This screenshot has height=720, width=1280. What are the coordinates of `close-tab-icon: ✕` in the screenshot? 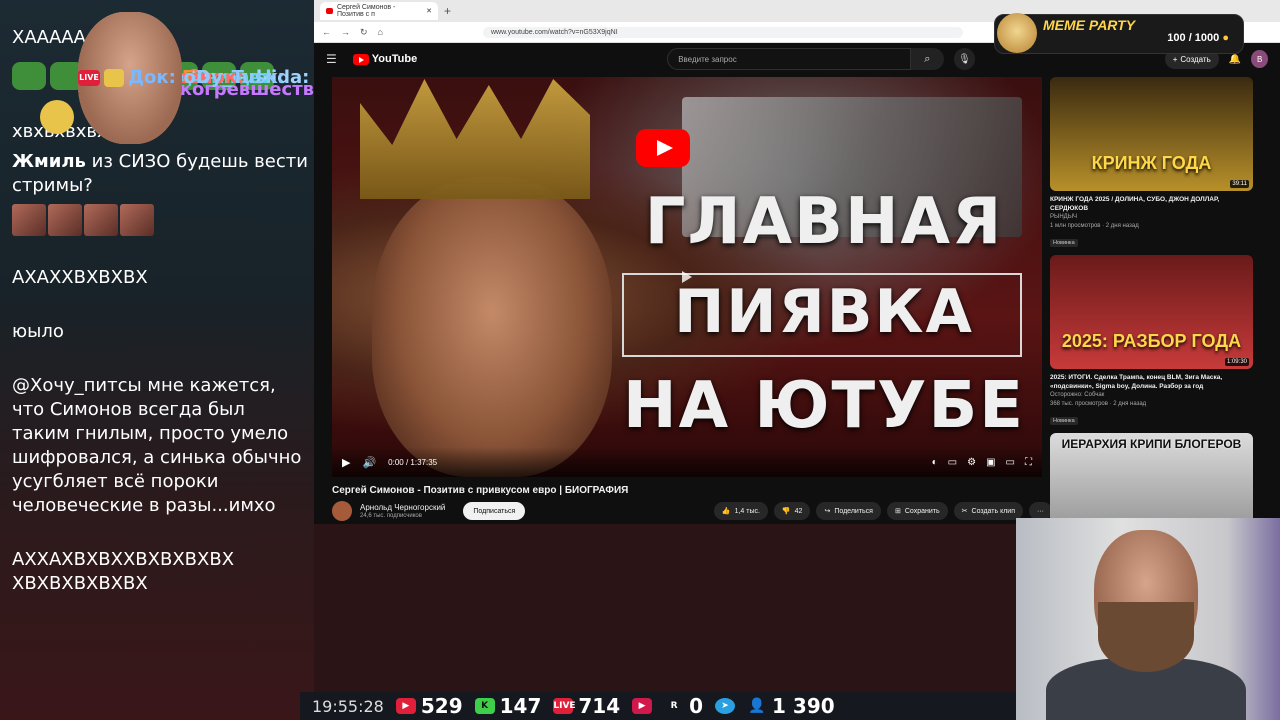 It's located at (429, 11).